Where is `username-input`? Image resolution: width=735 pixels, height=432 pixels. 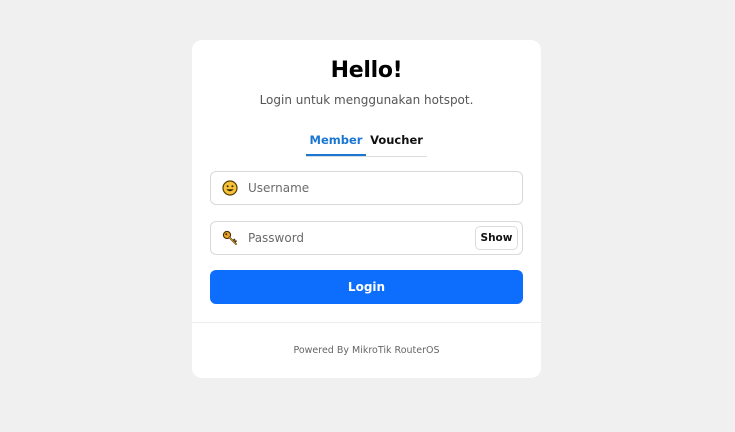
username-input is located at coordinates (358, 188).